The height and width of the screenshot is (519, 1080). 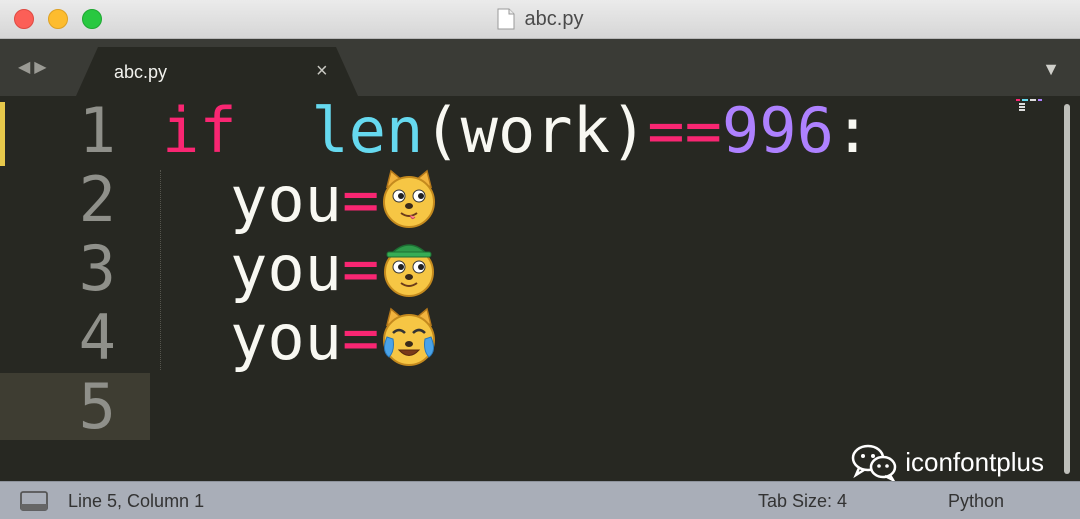 I want to click on code-line-1: if len(work)==996:, so click(x=516, y=131).